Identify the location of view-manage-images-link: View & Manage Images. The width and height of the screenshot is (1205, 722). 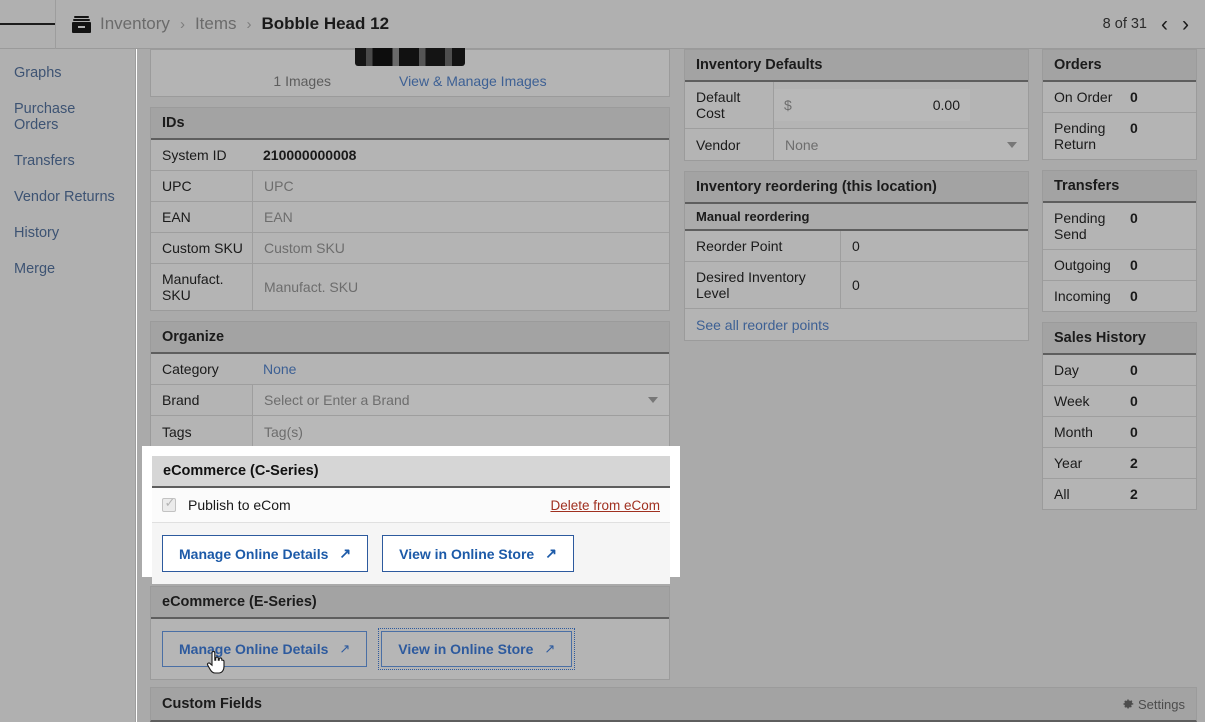
(473, 81).